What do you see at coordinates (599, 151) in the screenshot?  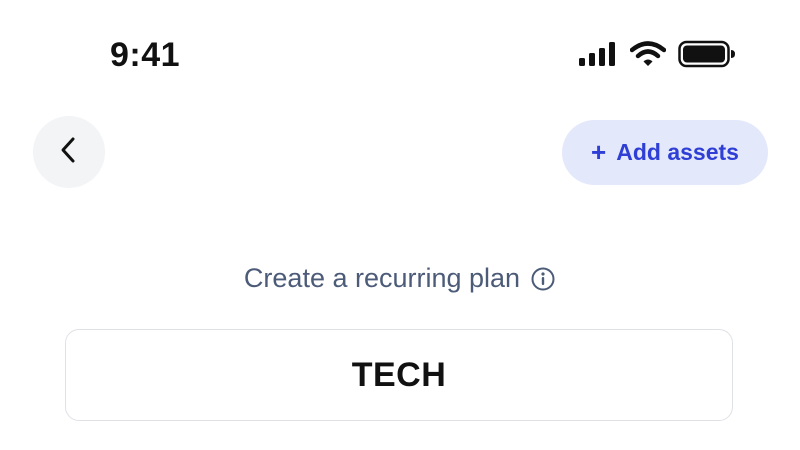 I see `plus-icon: +` at bounding box center [599, 151].